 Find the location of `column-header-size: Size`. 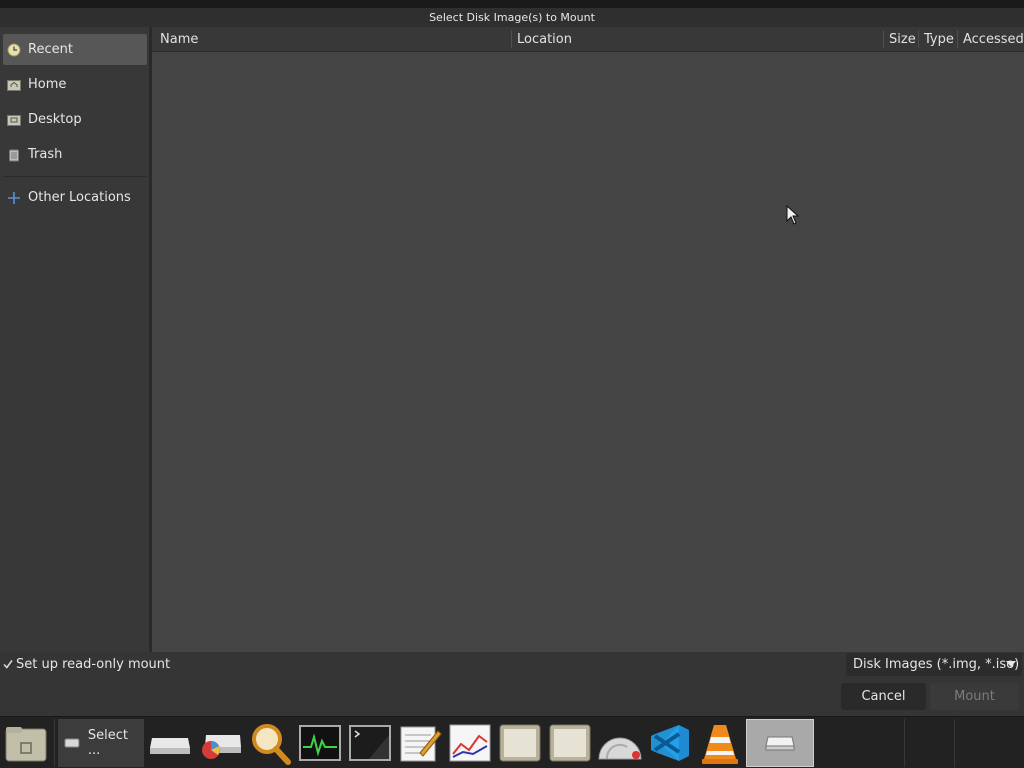

column-header-size: Size is located at coordinates (900, 39).